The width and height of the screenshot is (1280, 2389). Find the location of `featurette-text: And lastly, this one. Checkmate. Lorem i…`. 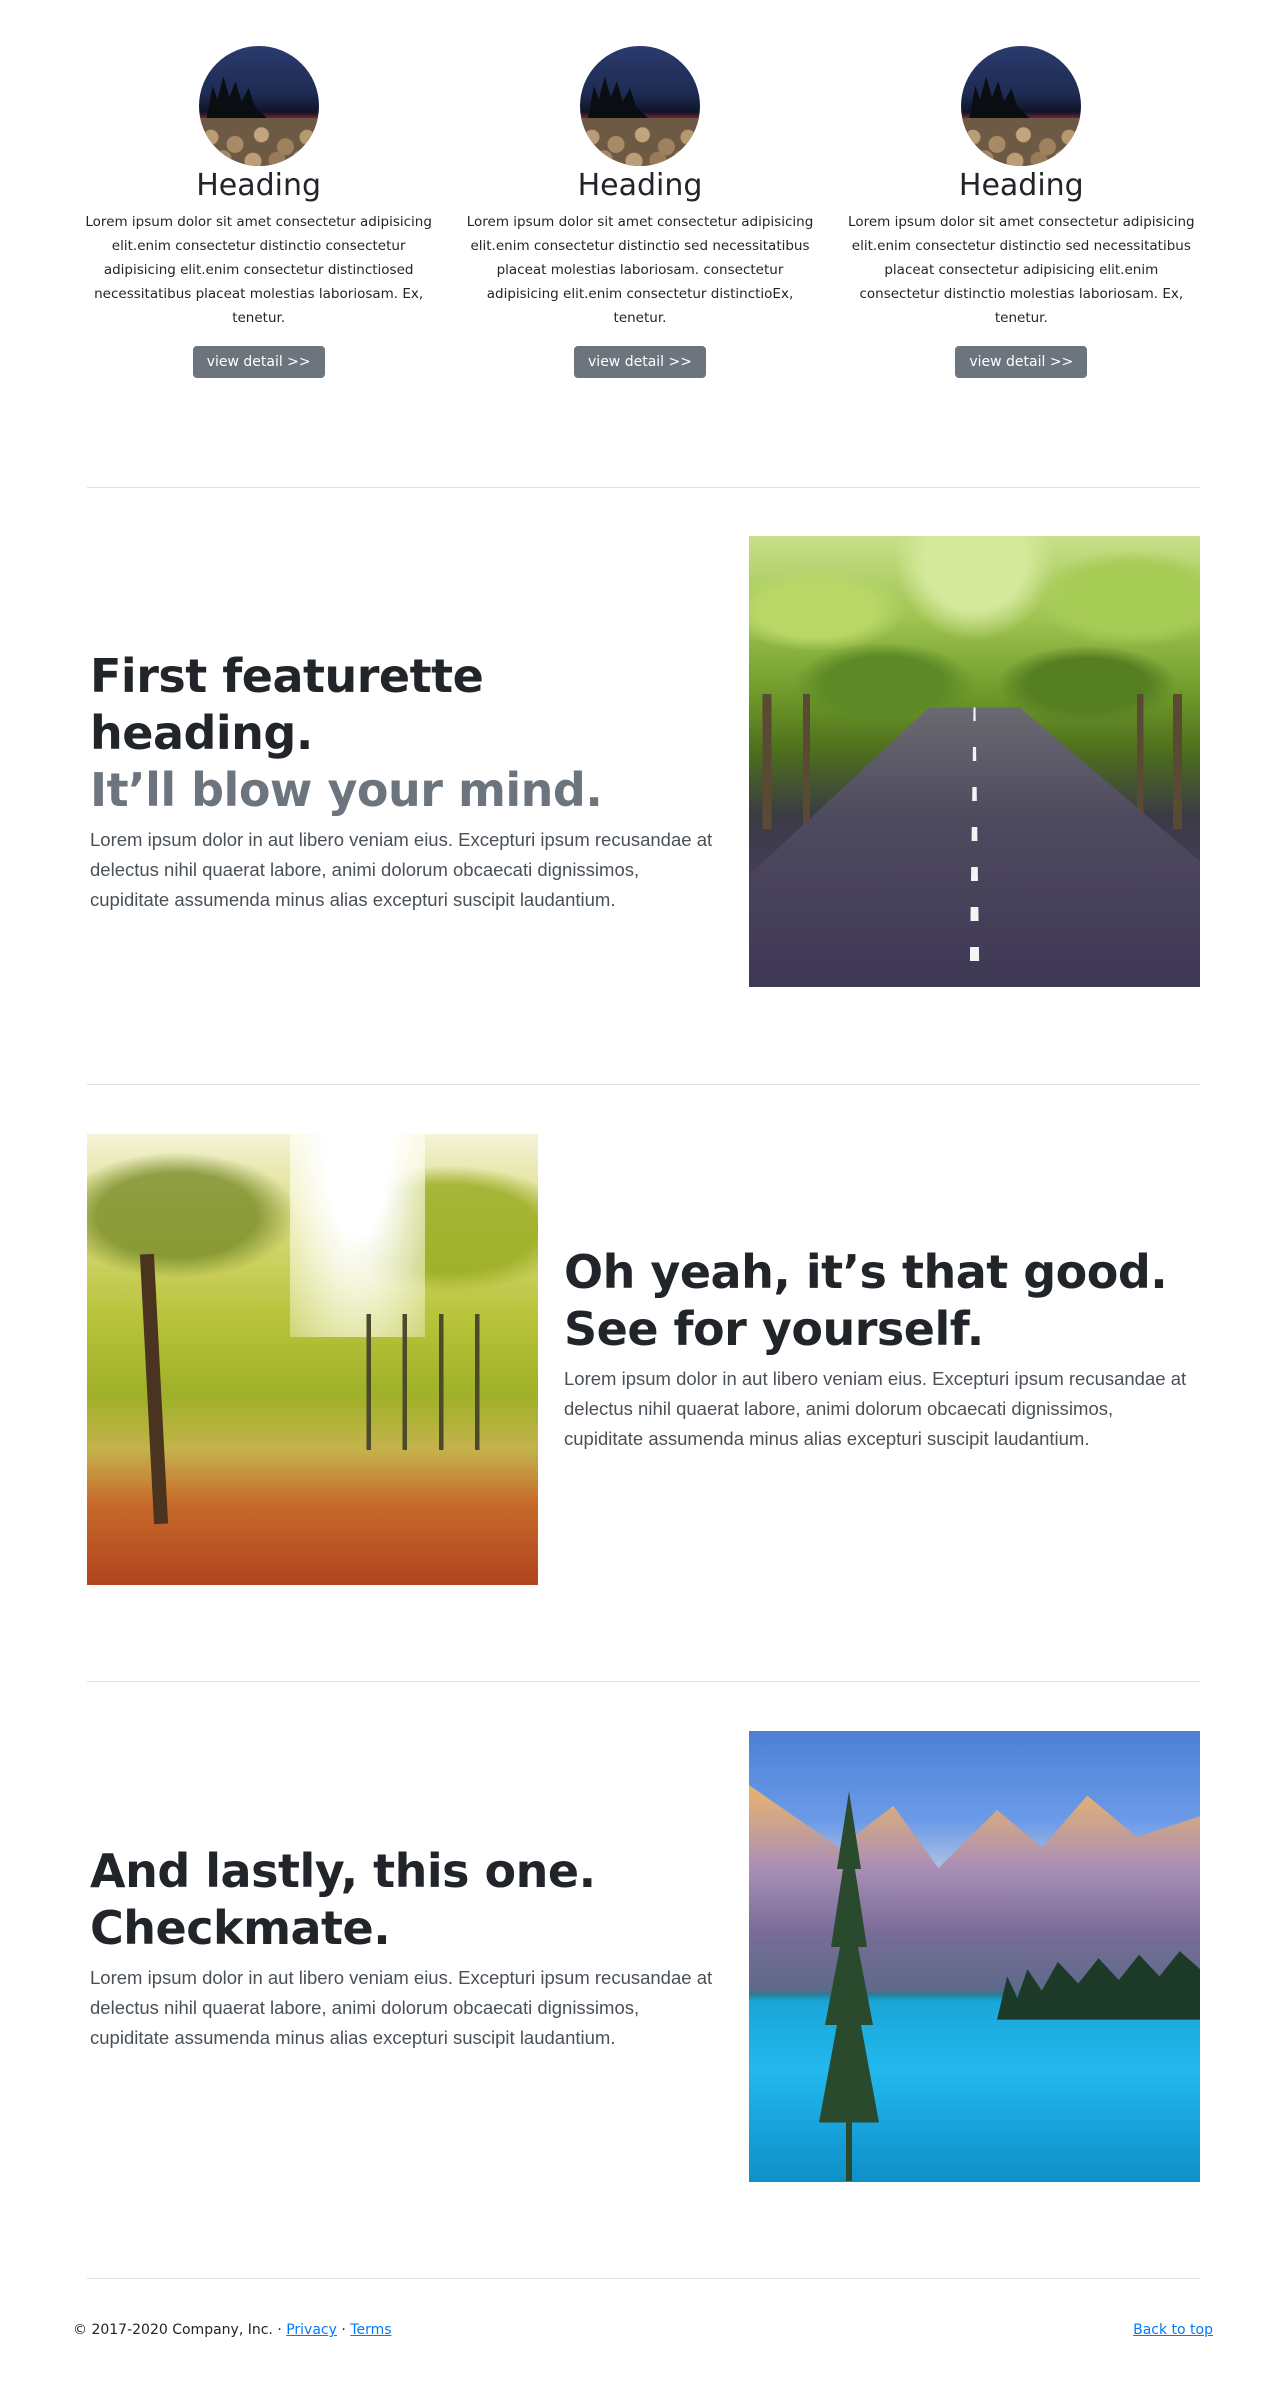

featurette-text: And lastly, this one. Checkmate. Lorem i… is located at coordinates (401, 1948).